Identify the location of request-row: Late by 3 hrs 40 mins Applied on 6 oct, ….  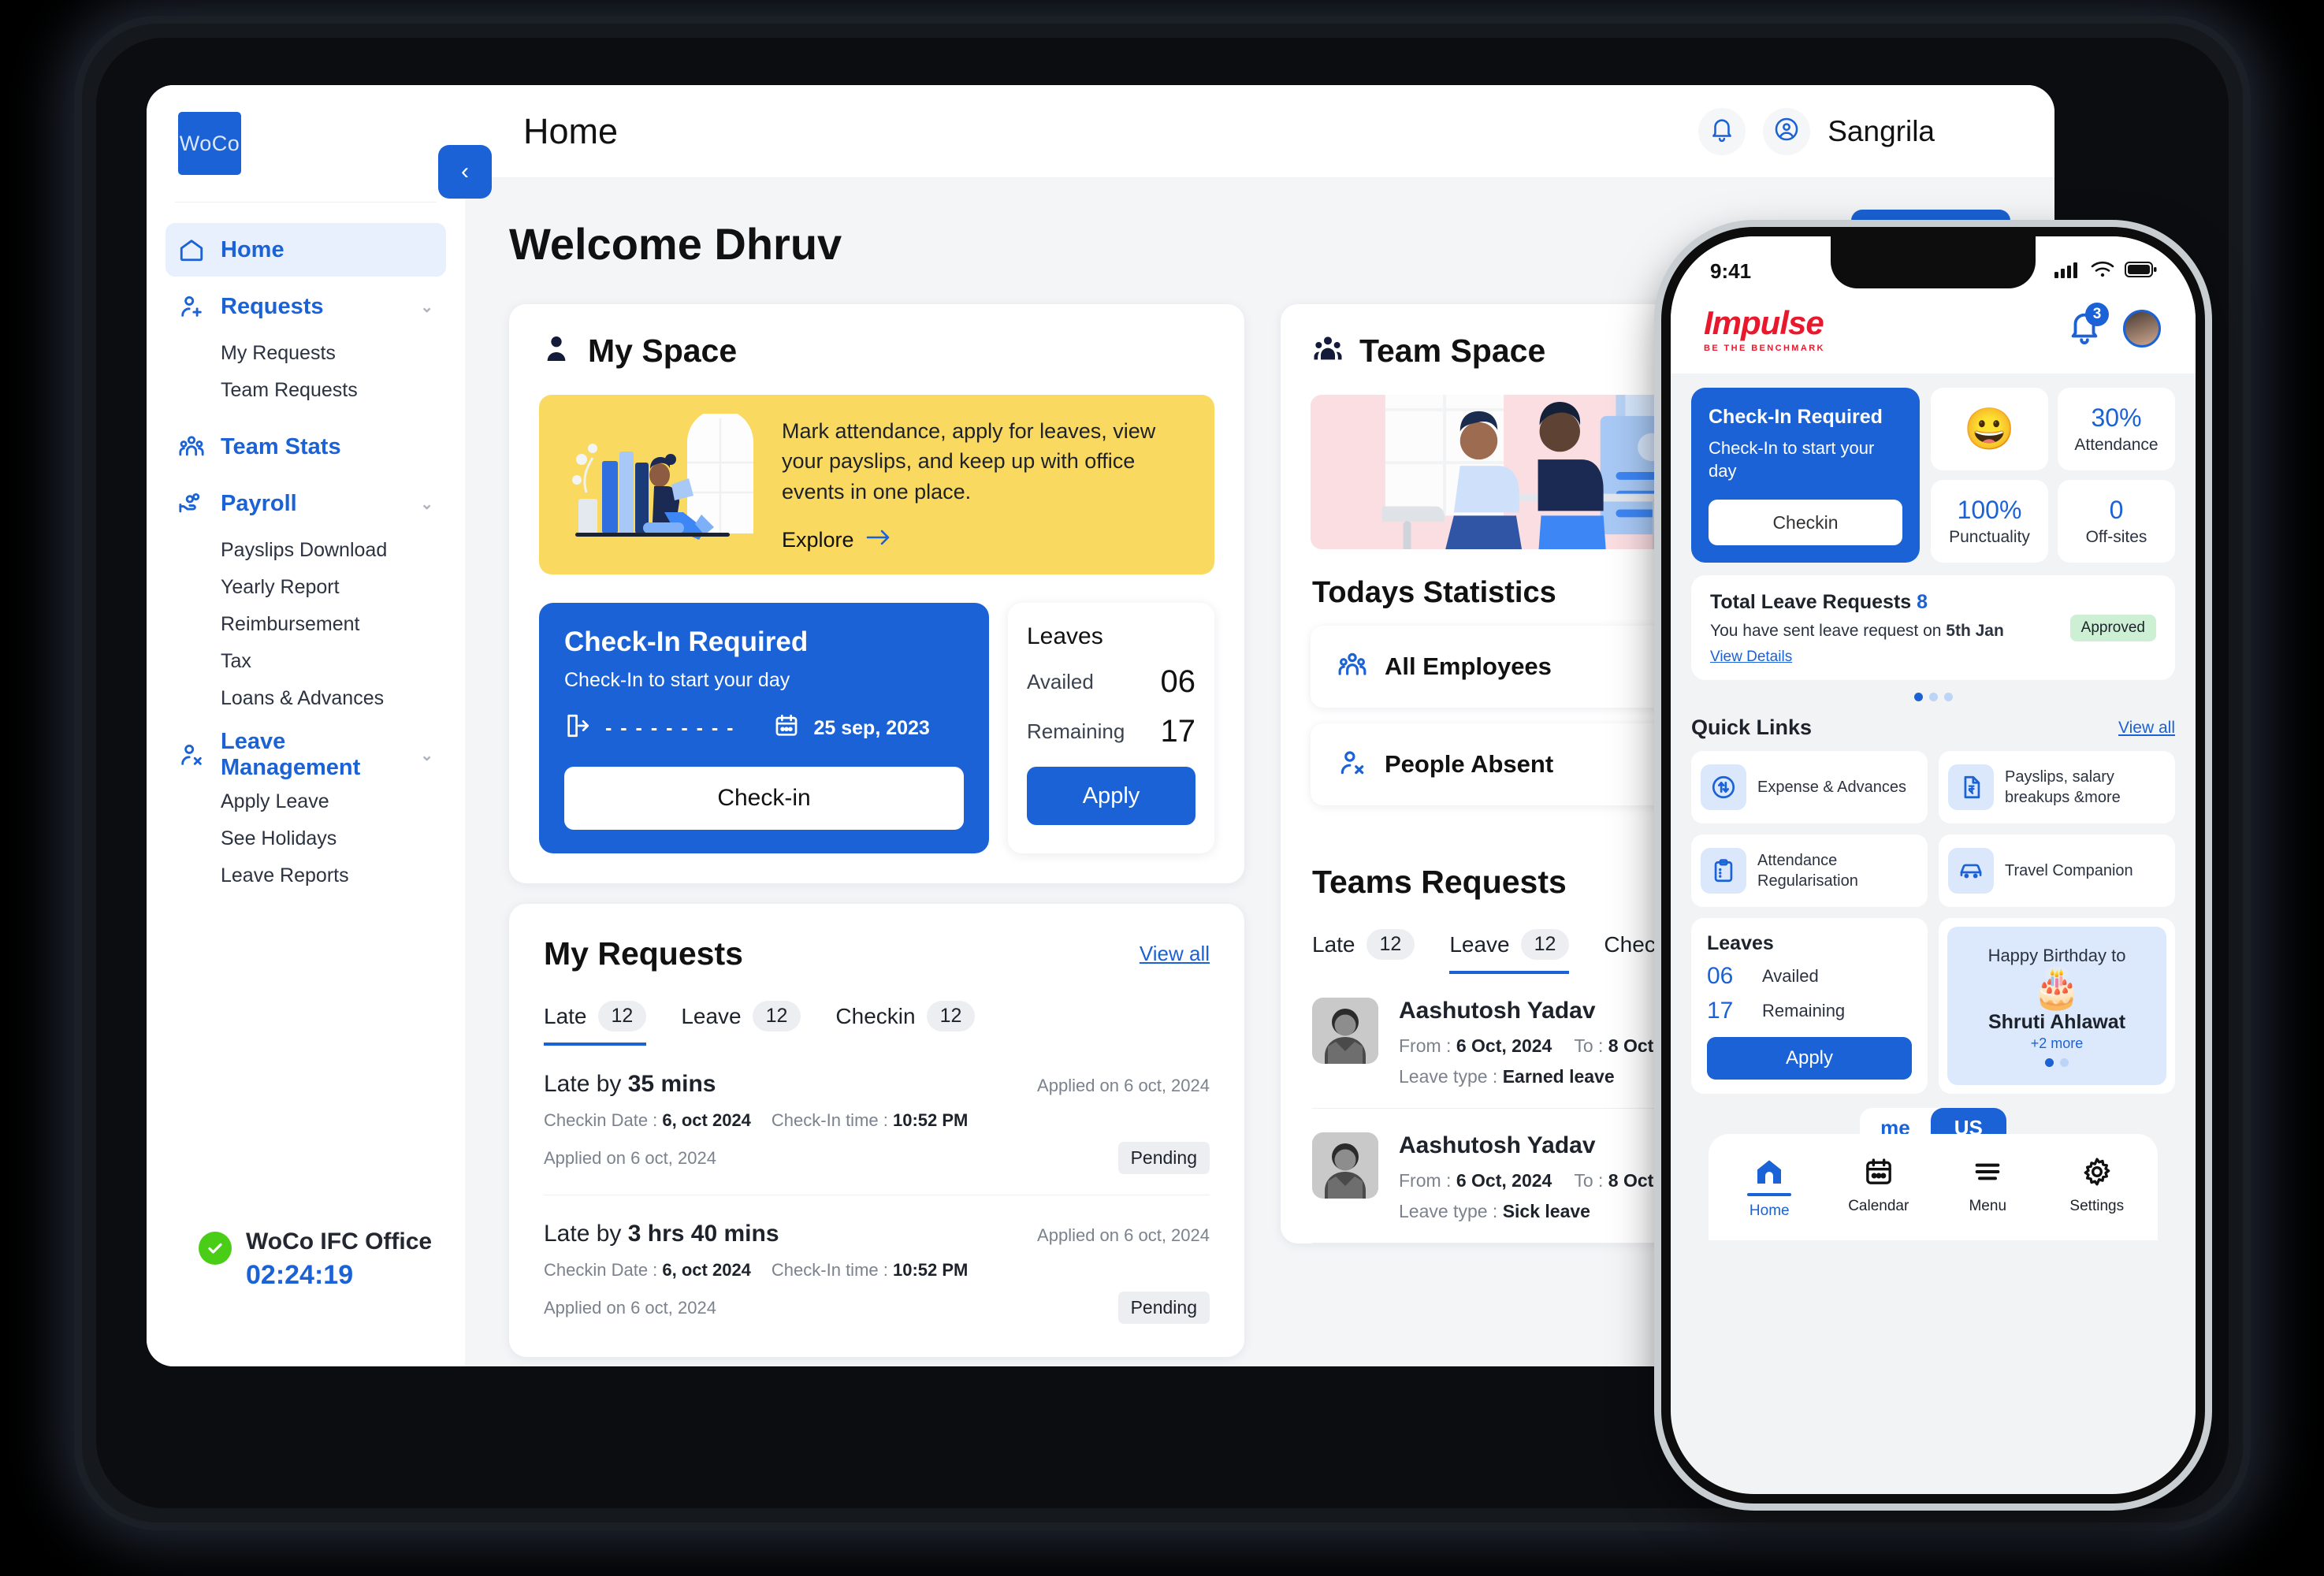
(877, 1270).